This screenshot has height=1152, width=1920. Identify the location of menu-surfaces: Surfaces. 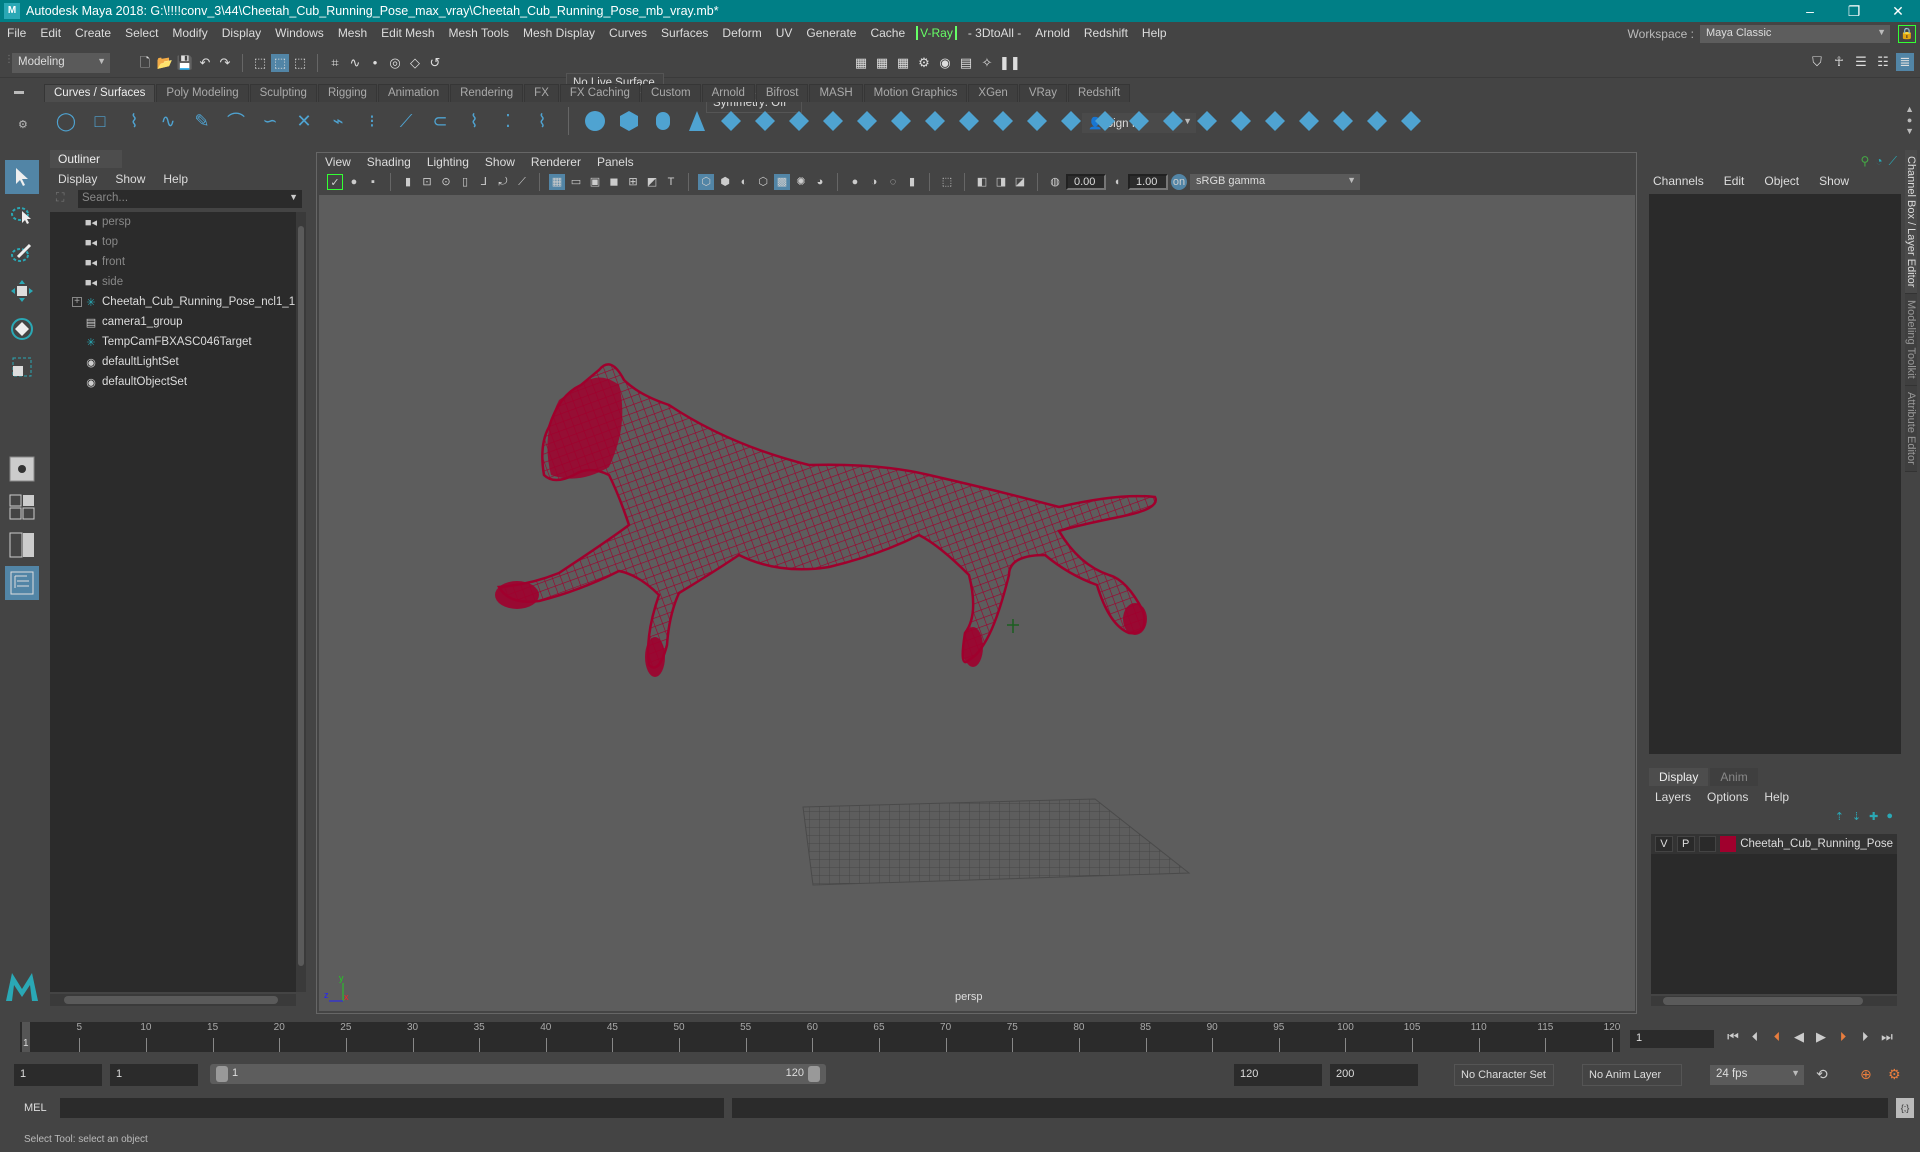
(684, 33).